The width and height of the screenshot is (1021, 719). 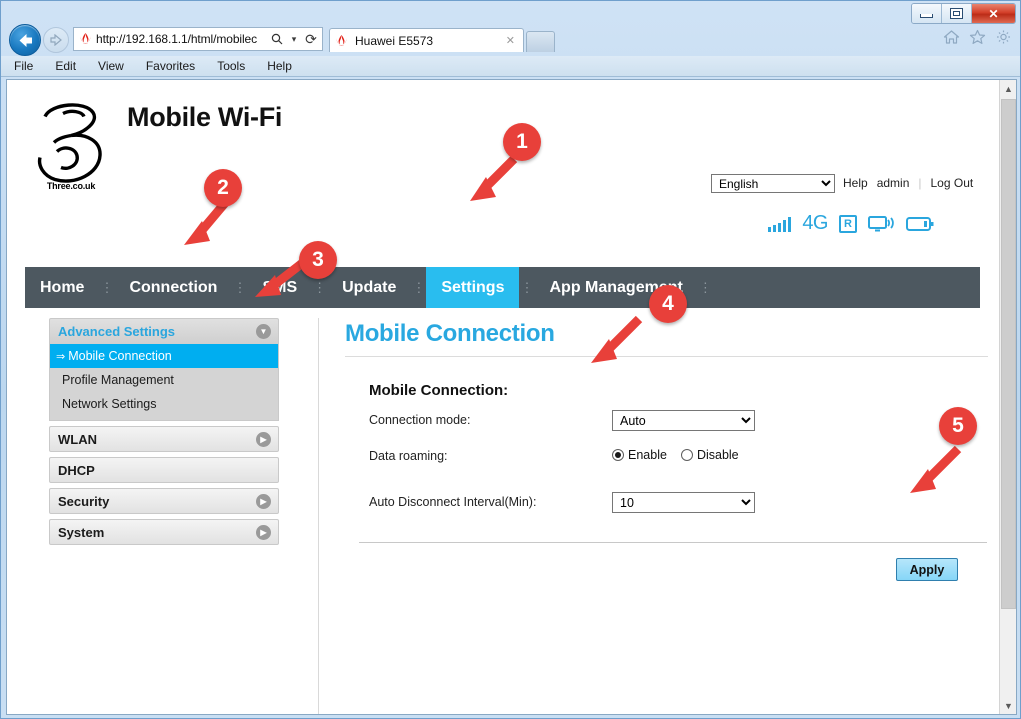 What do you see at coordinates (1008, 88) in the screenshot?
I see `scroll-up-icon: ▲` at bounding box center [1008, 88].